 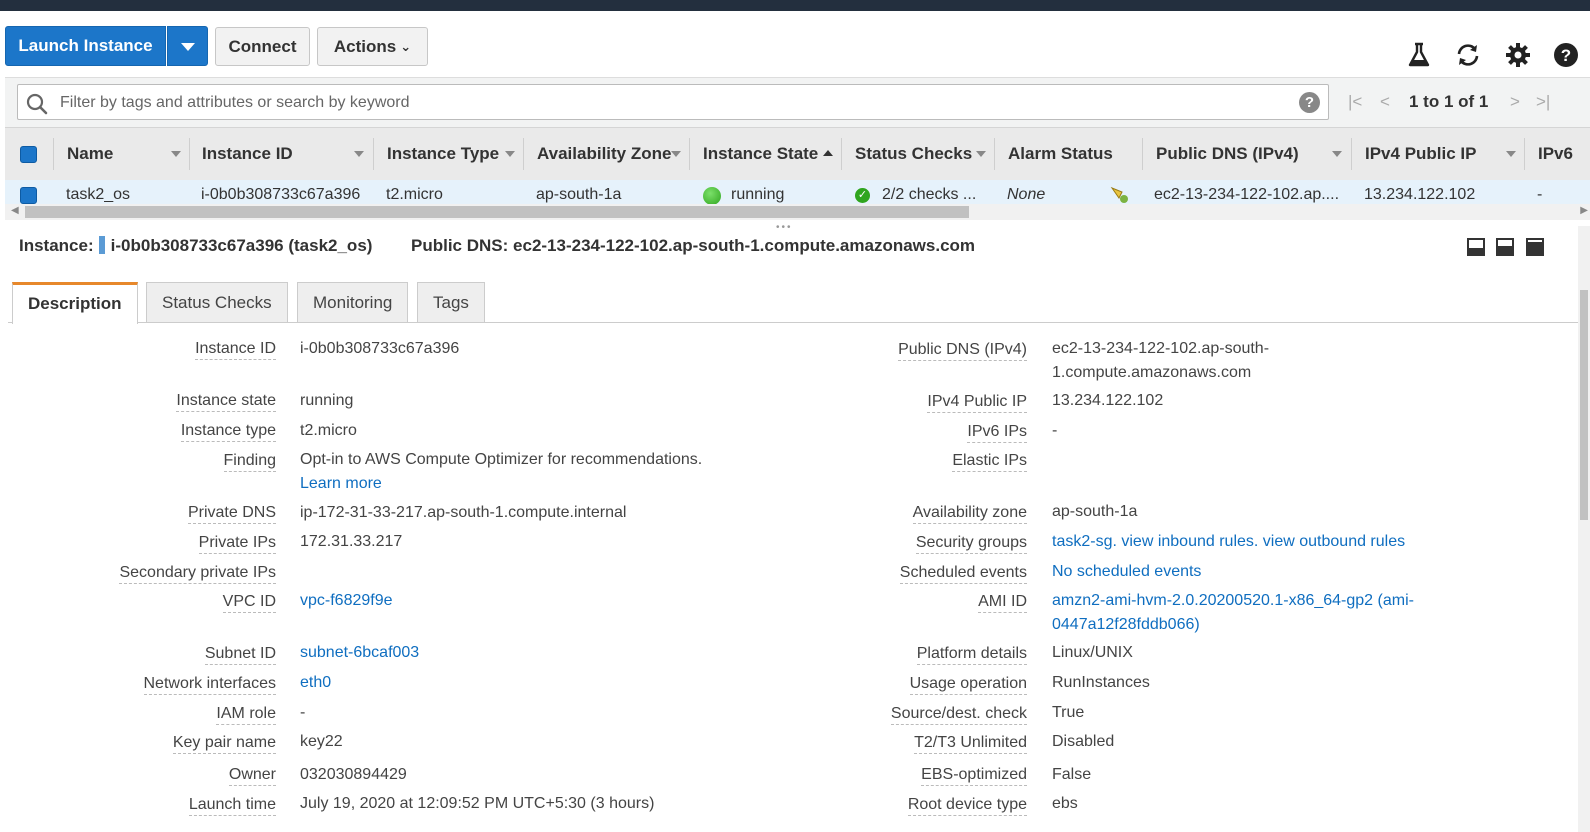 What do you see at coordinates (1227, 154) in the screenshot?
I see `column-header-public-dns: Public DNS (IPv4)` at bounding box center [1227, 154].